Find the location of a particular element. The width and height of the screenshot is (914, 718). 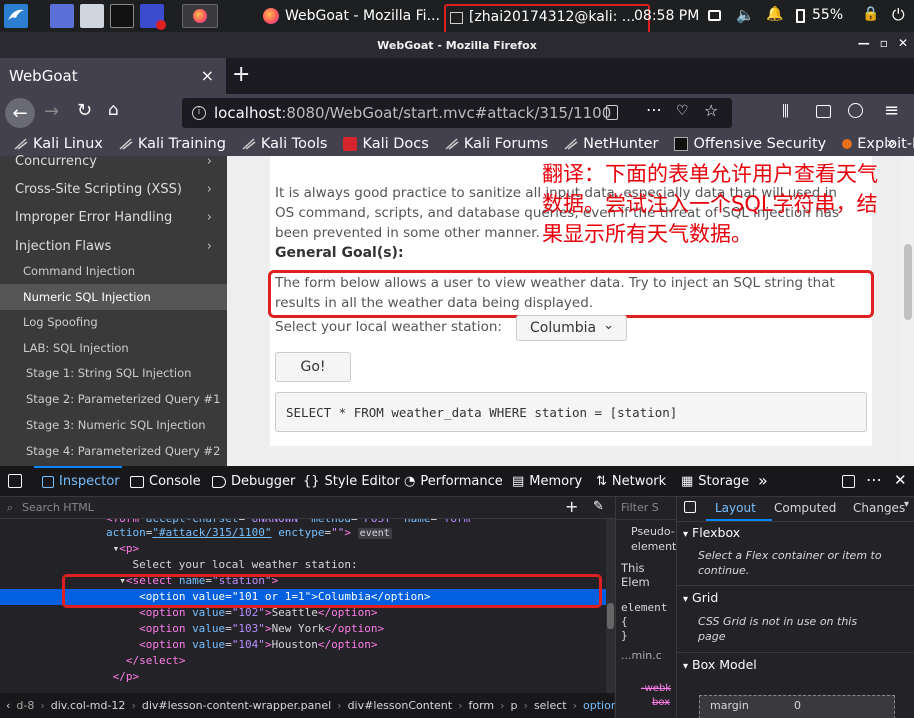

reload-button: ↻ is located at coordinates (84, 110).